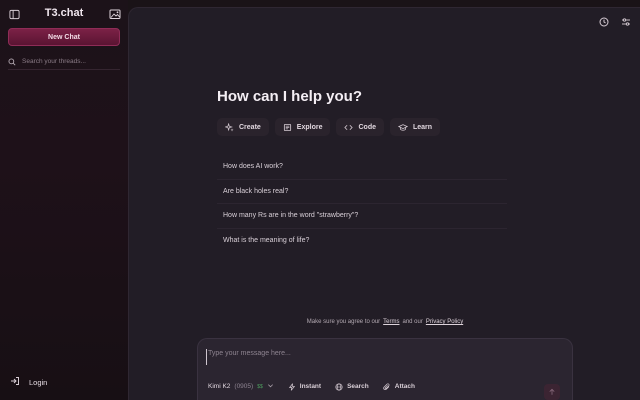 This screenshot has height=400, width=640. Describe the element at coordinates (444, 322) in the screenshot. I see `privacy-policy-link: Privacy Policy` at that location.